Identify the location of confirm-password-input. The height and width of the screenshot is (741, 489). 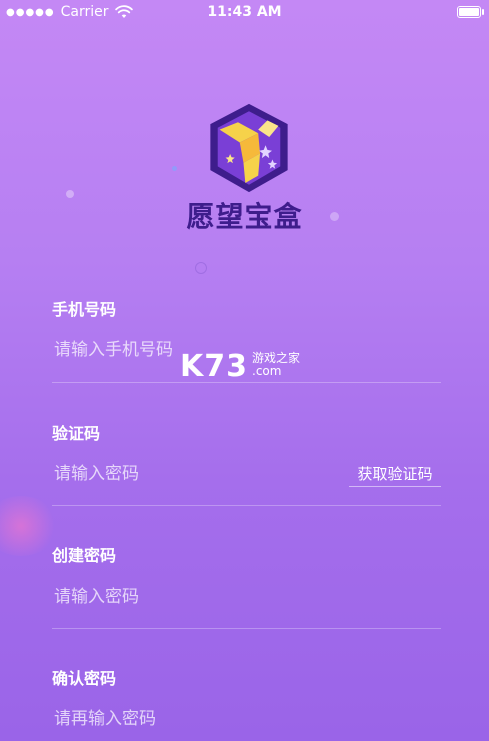
(174, 719).